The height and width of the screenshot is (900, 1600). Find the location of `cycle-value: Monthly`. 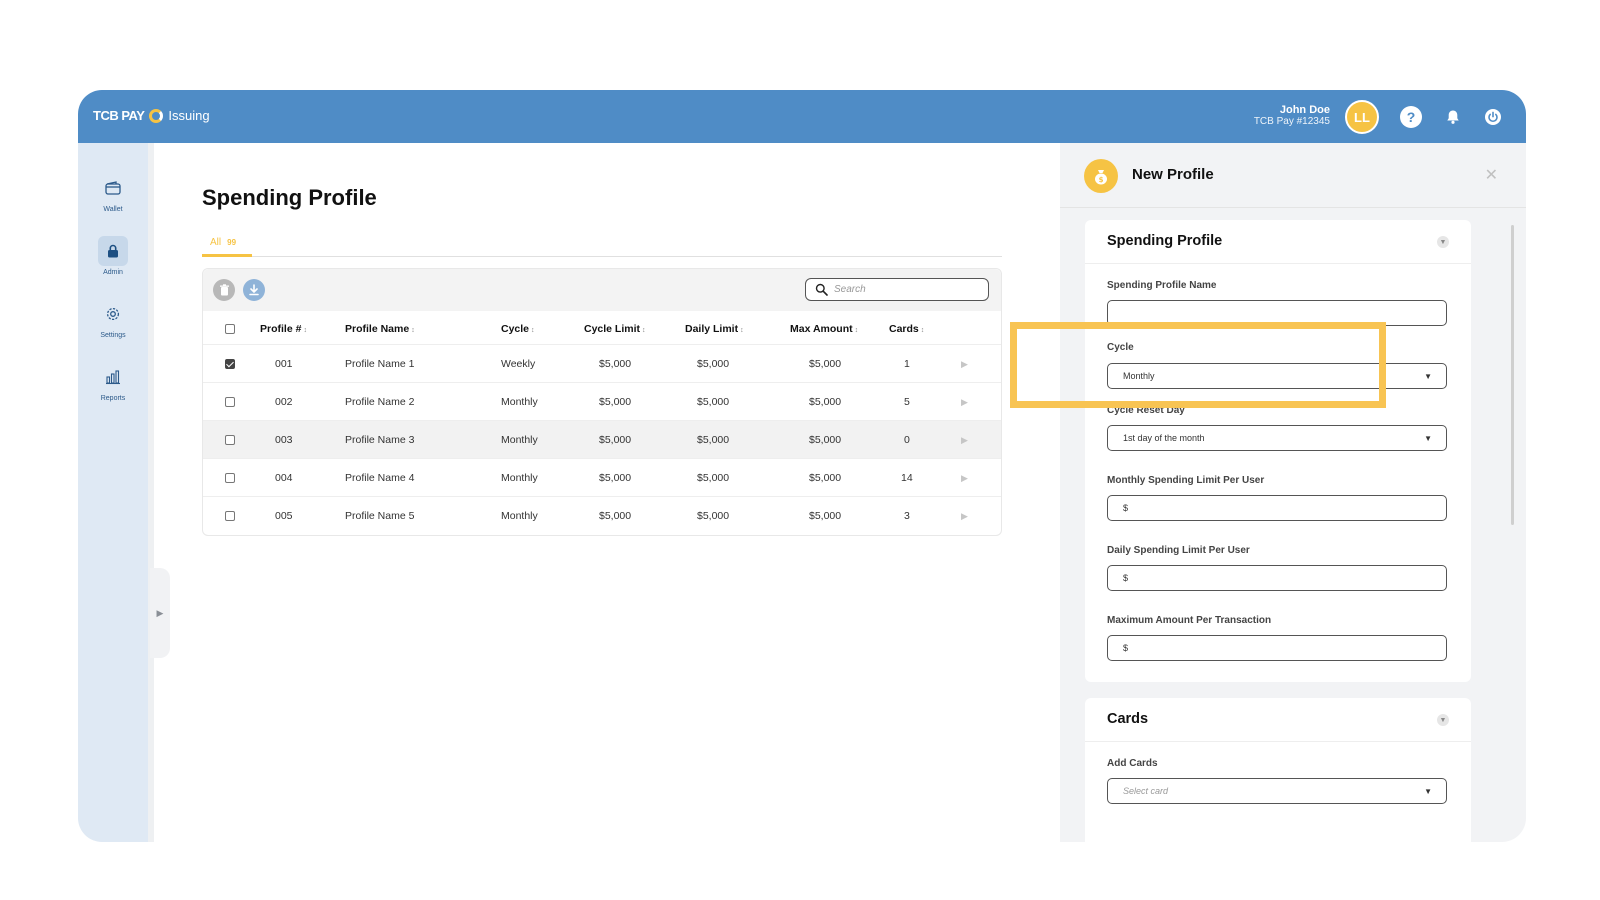

cycle-value: Monthly is located at coordinates (1139, 376).